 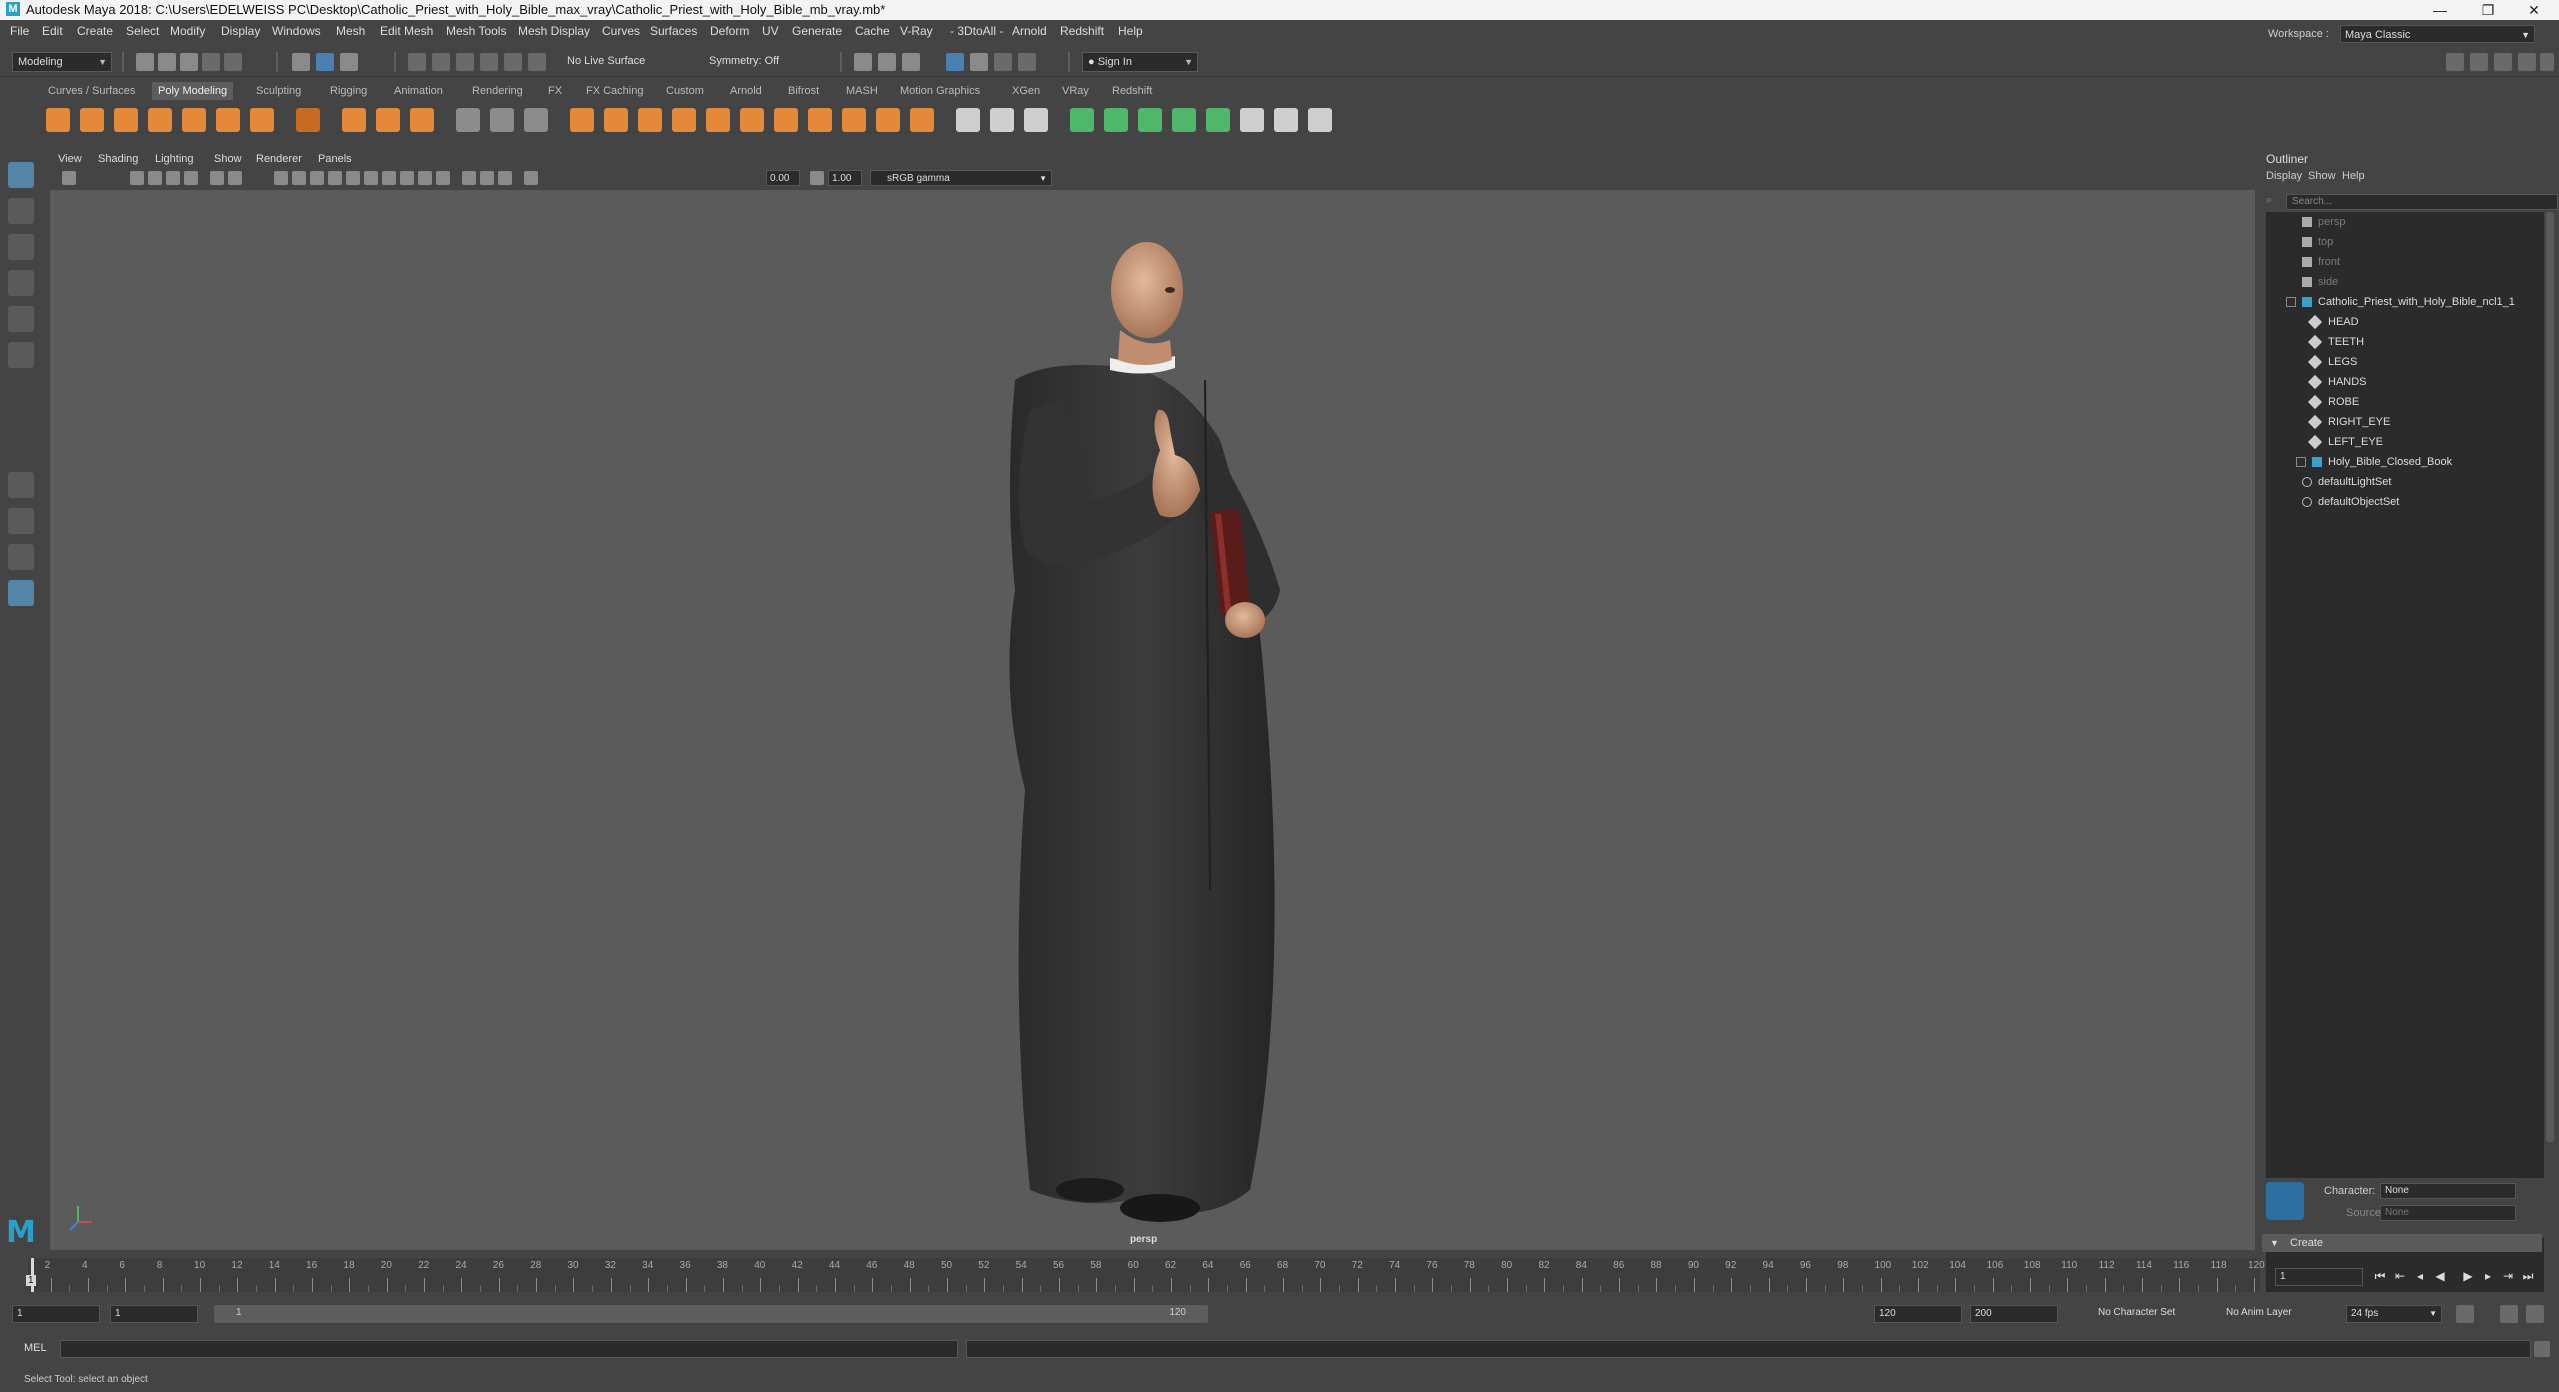 I want to click on shelf-tab-bifrost: Bifrost, so click(x=803, y=91).